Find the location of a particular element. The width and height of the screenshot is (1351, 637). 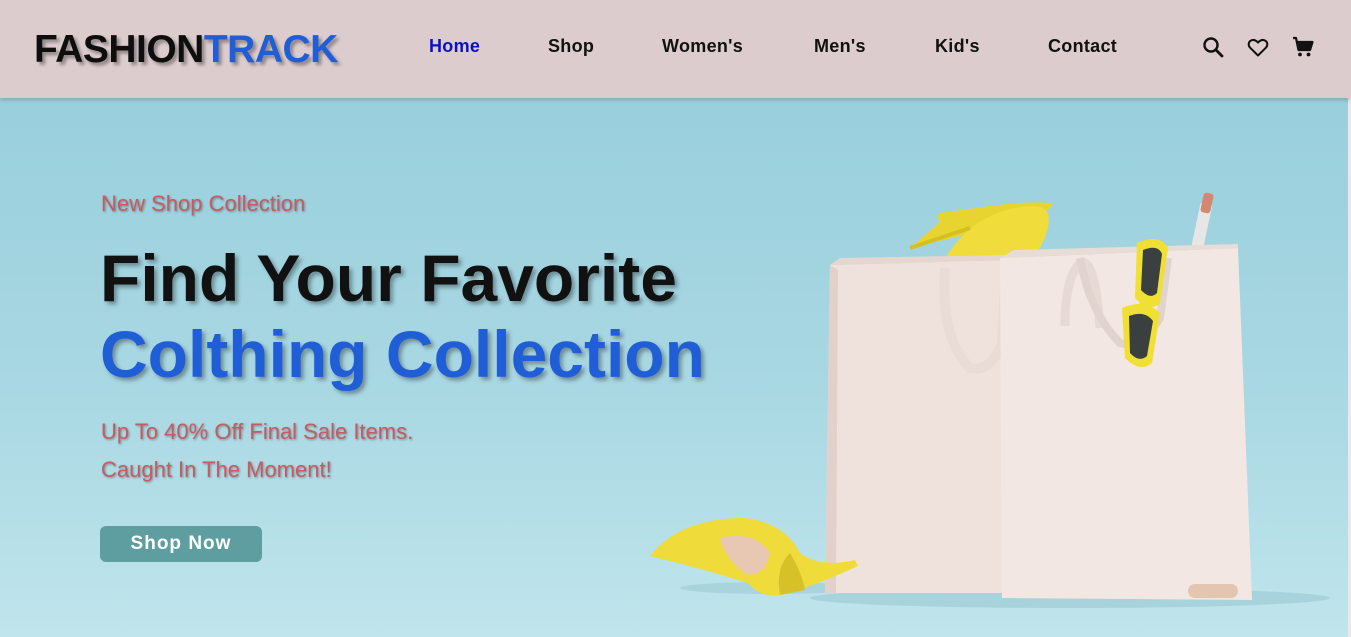

search-icon is located at coordinates (1213, 47).